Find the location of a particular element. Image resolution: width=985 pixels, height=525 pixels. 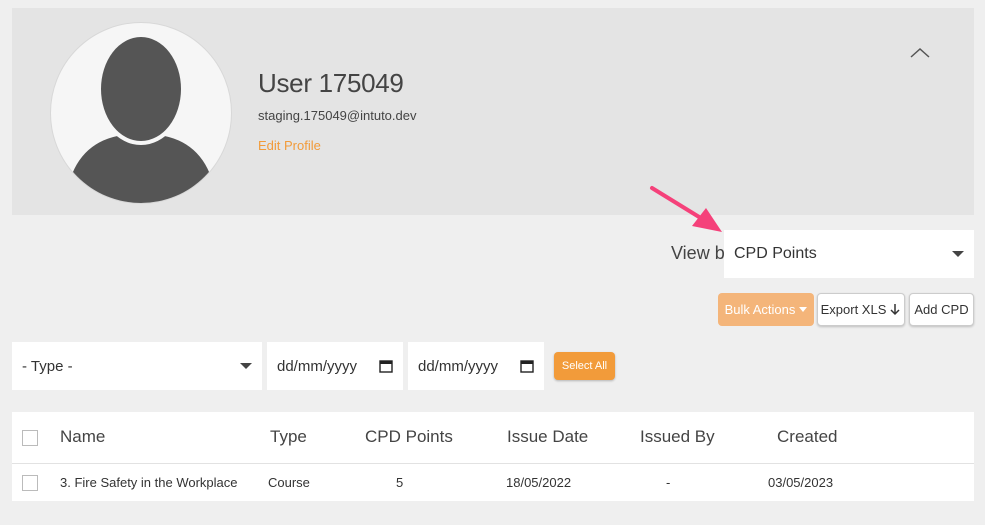

cell-cpd-points: 5 is located at coordinates (400, 482).